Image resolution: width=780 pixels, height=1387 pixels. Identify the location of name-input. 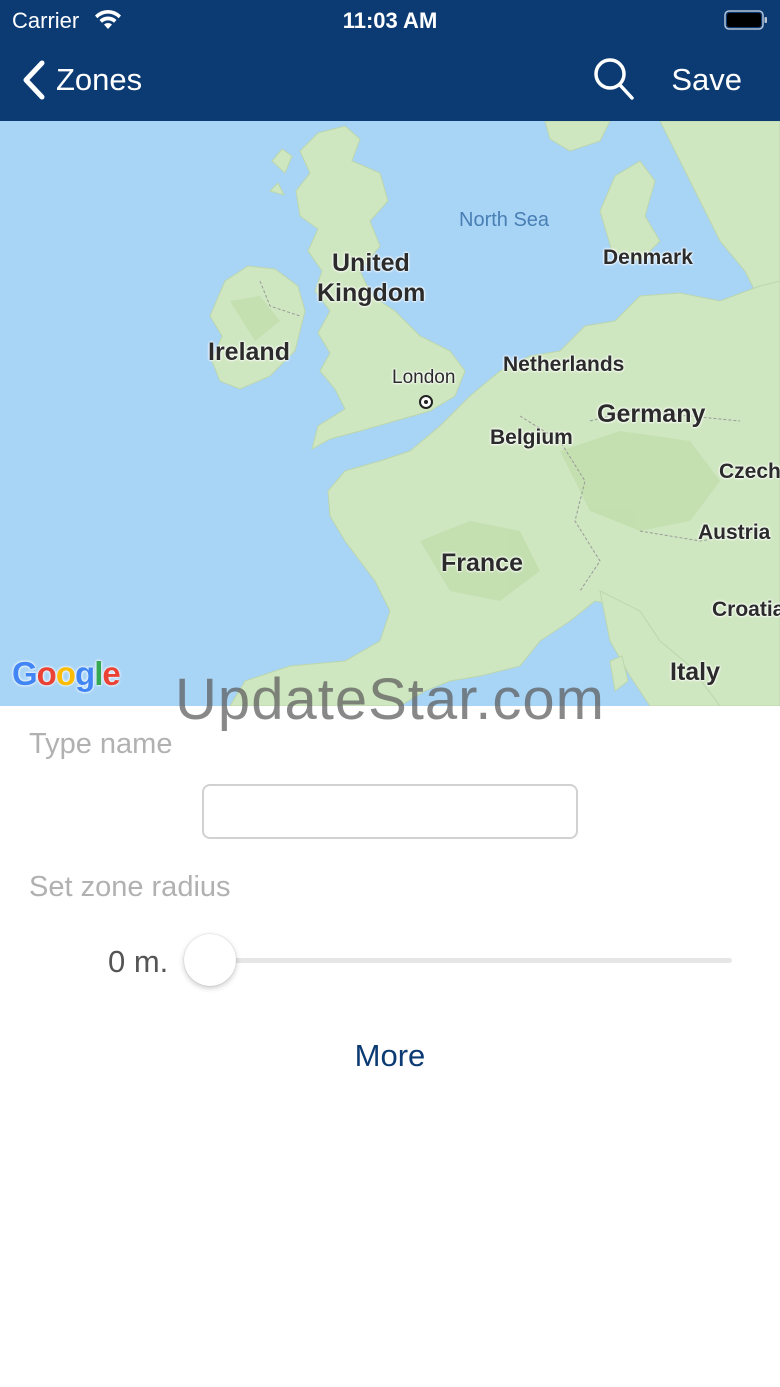
(390, 811).